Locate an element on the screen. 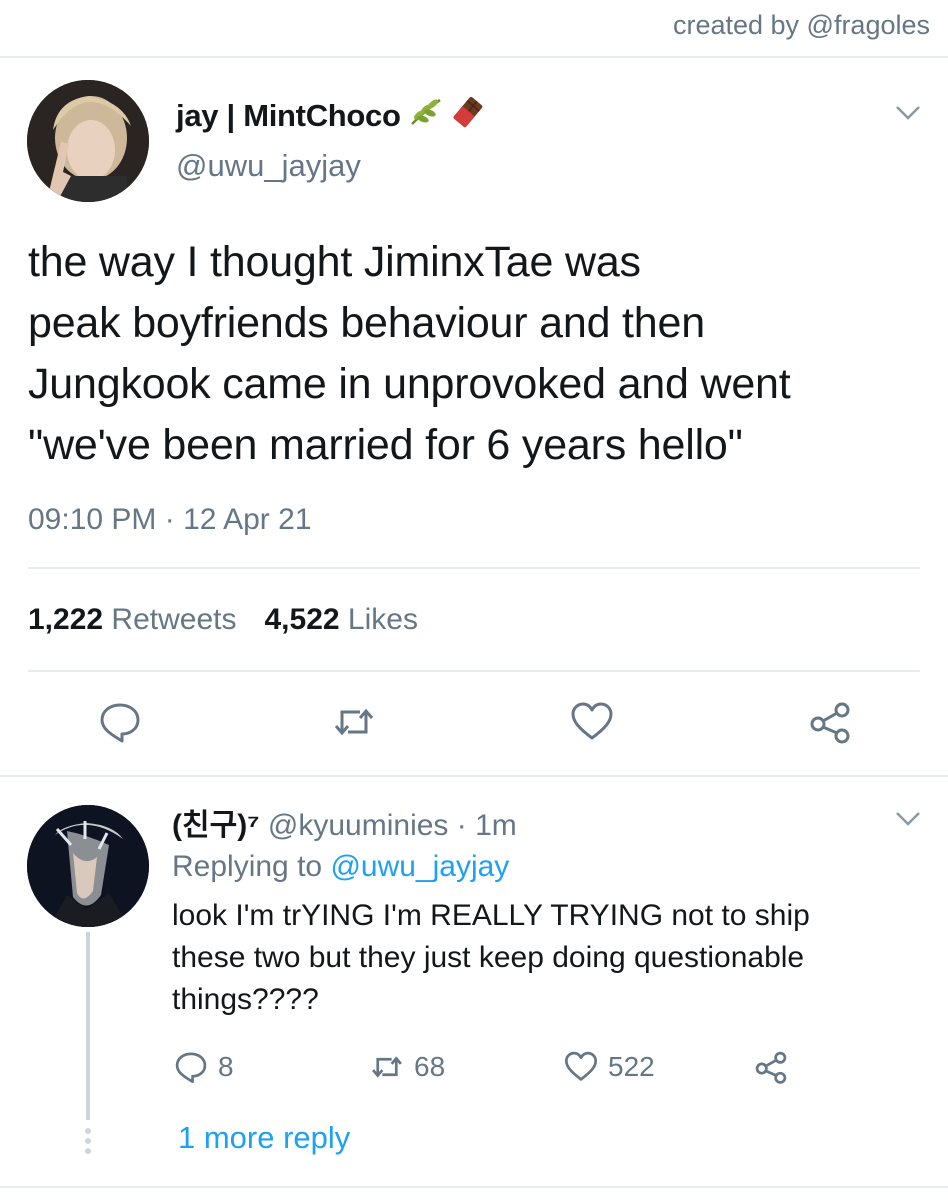 This screenshot has width=948, height=1200. herb-icon is located at coordinates (426, 116).